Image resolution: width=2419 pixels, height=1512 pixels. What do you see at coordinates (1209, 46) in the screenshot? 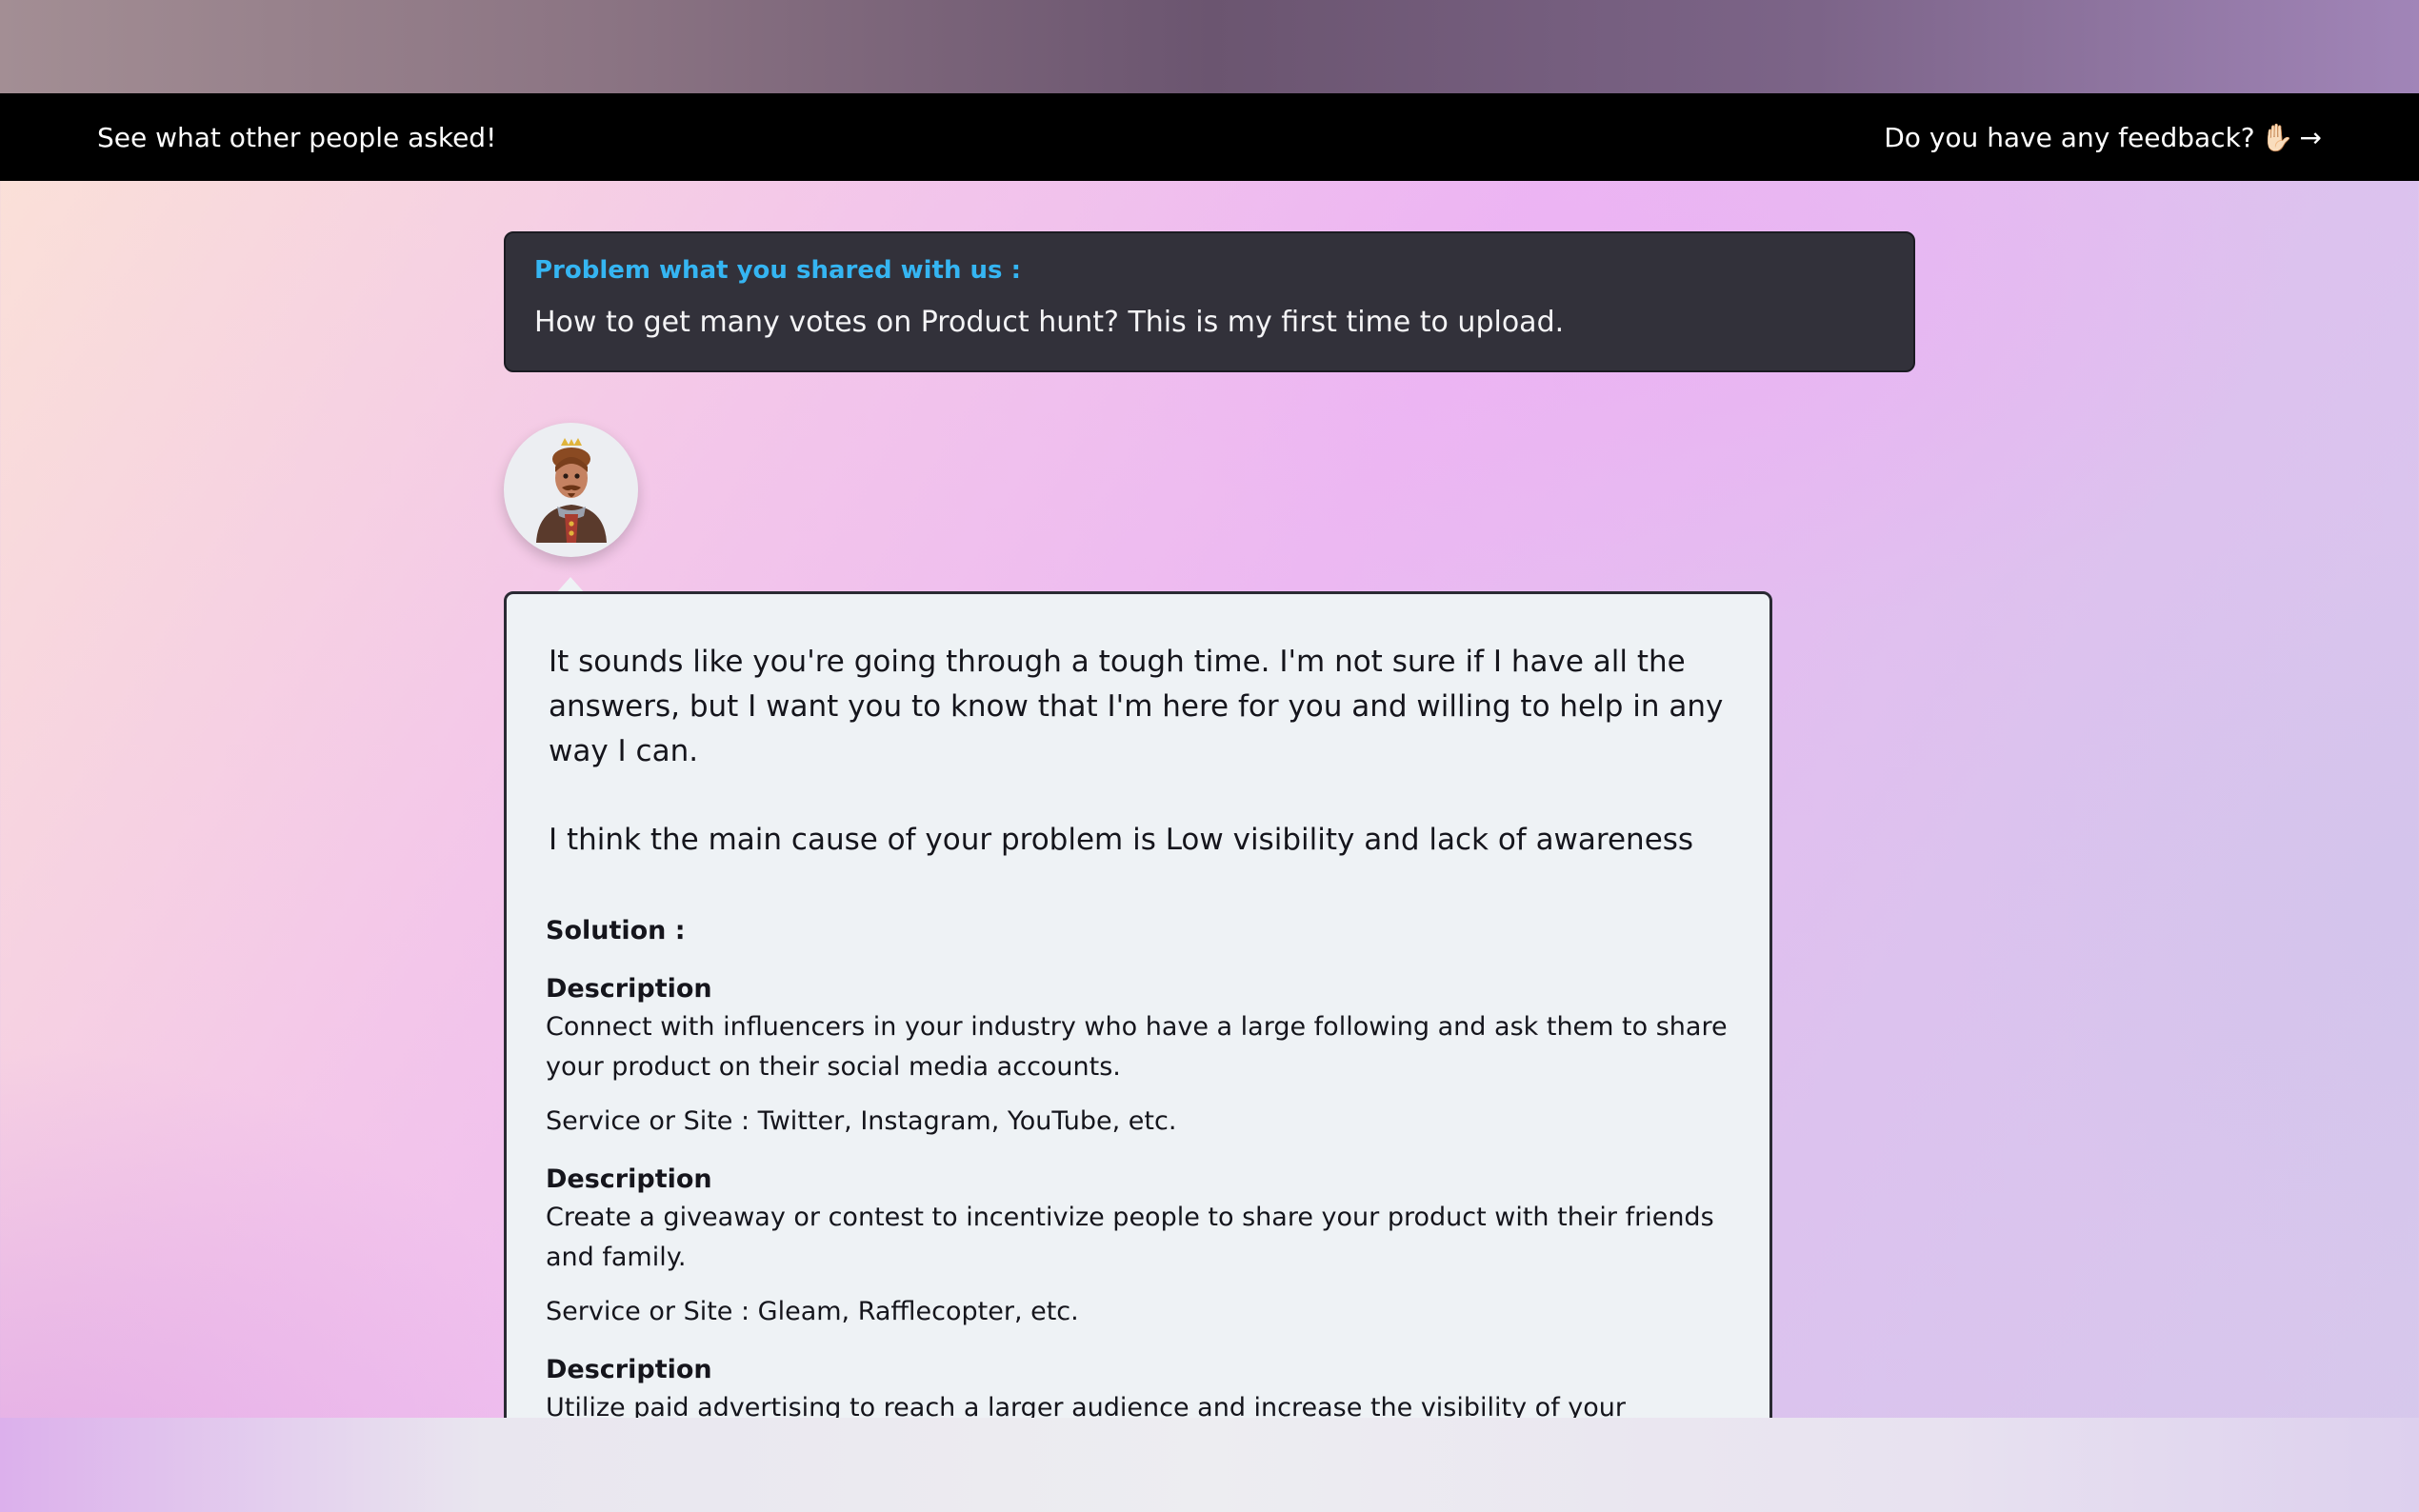
I see `top-strip` at bounding box center [1209, 46].